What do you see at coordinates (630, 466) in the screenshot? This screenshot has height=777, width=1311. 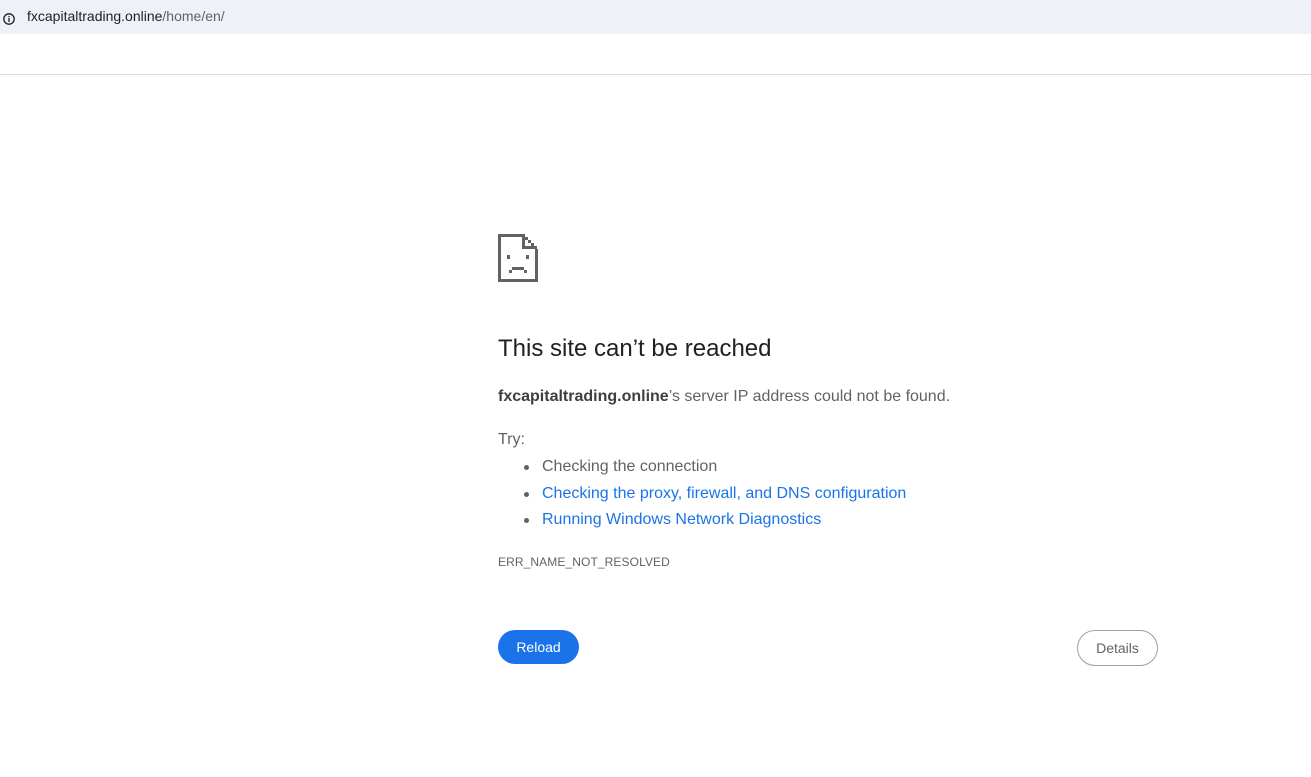 I see `suggestion-label: Checking the connection` at bounding box center [630, 466].